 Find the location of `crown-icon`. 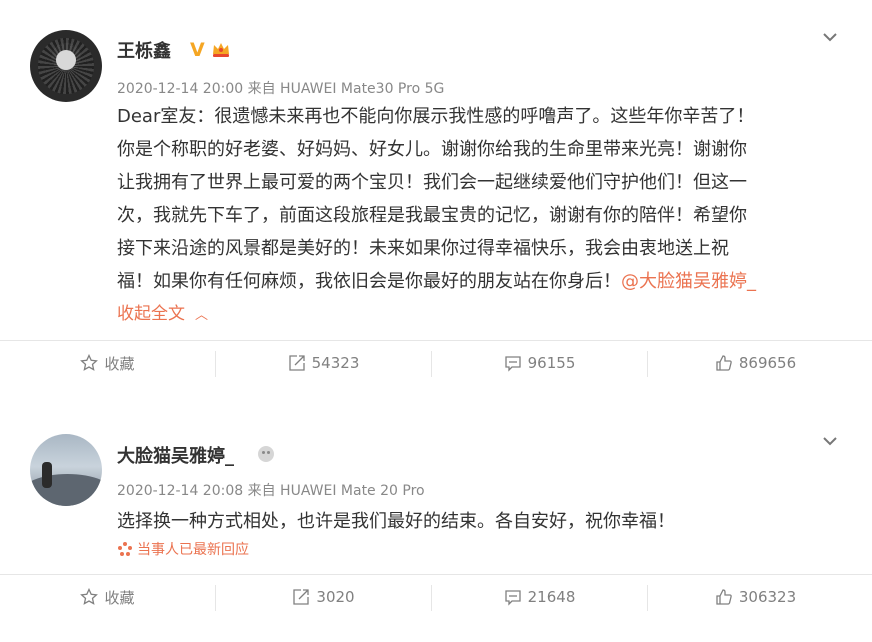

crown-icon is located at coordinates (221, 49).